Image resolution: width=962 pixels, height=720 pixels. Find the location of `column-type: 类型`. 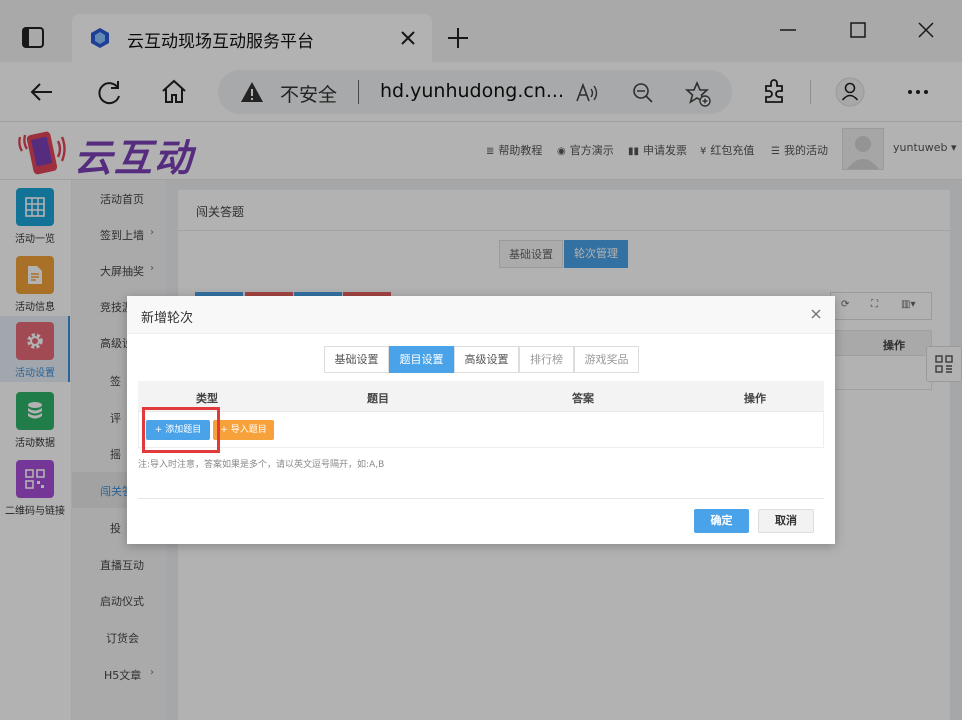

column-type: 类型 is located at coordinates (207, 398).